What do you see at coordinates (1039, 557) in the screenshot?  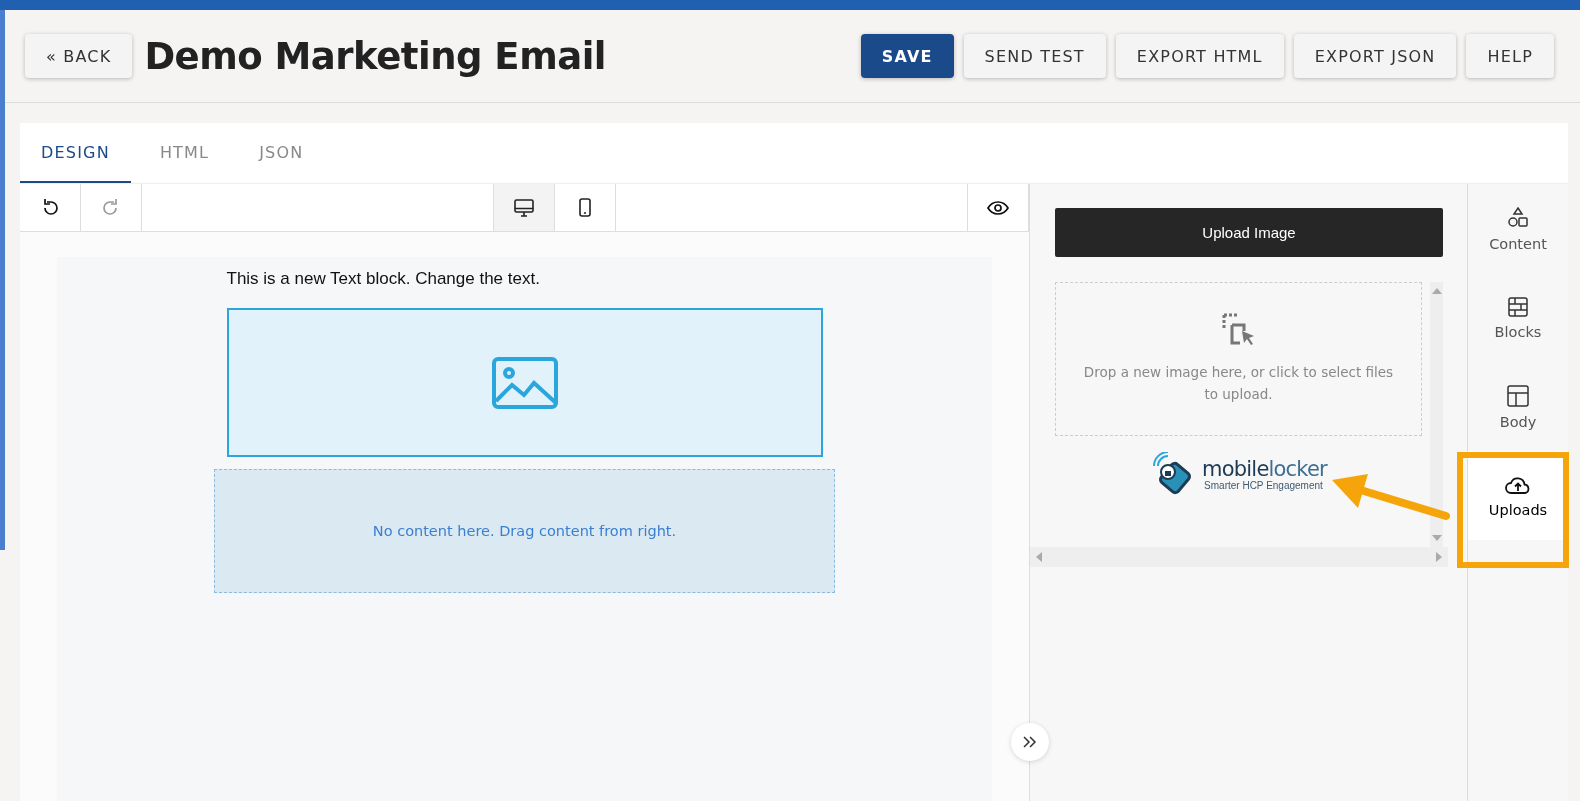 I see `scroll-left-icon` at bounding box center [1039, 557].